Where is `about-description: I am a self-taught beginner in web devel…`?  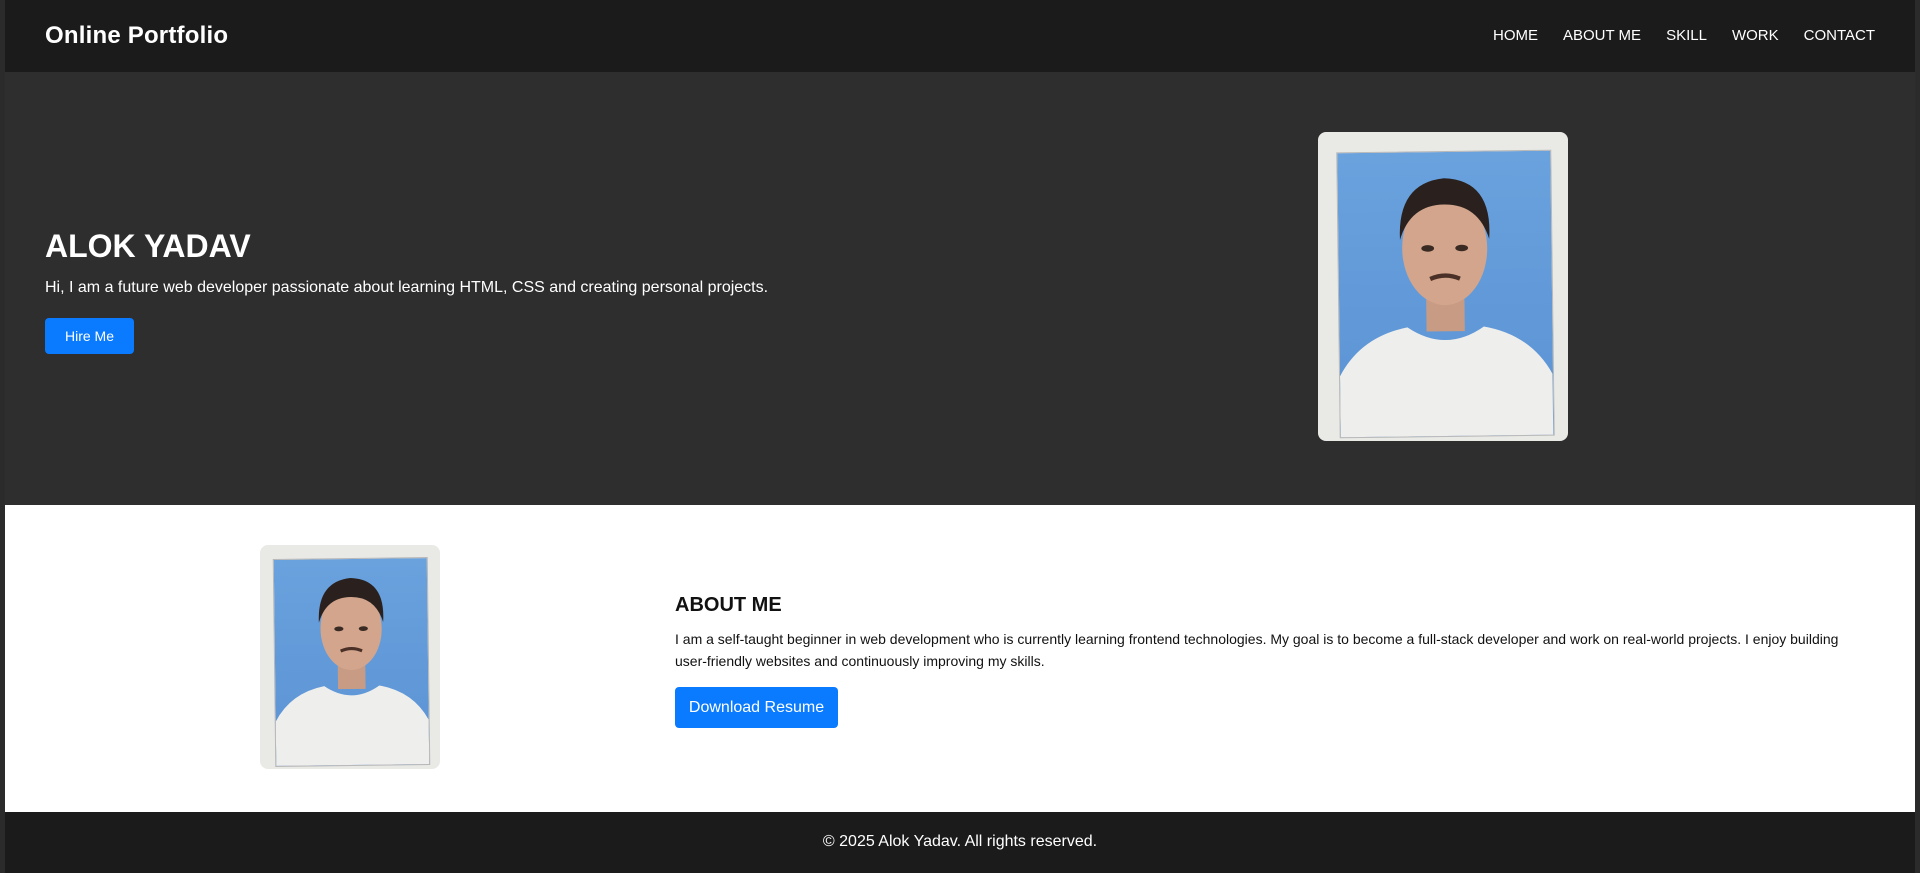 about-description: I am a self-taught beginner in web devel… is located at coordinates (1257, 650).